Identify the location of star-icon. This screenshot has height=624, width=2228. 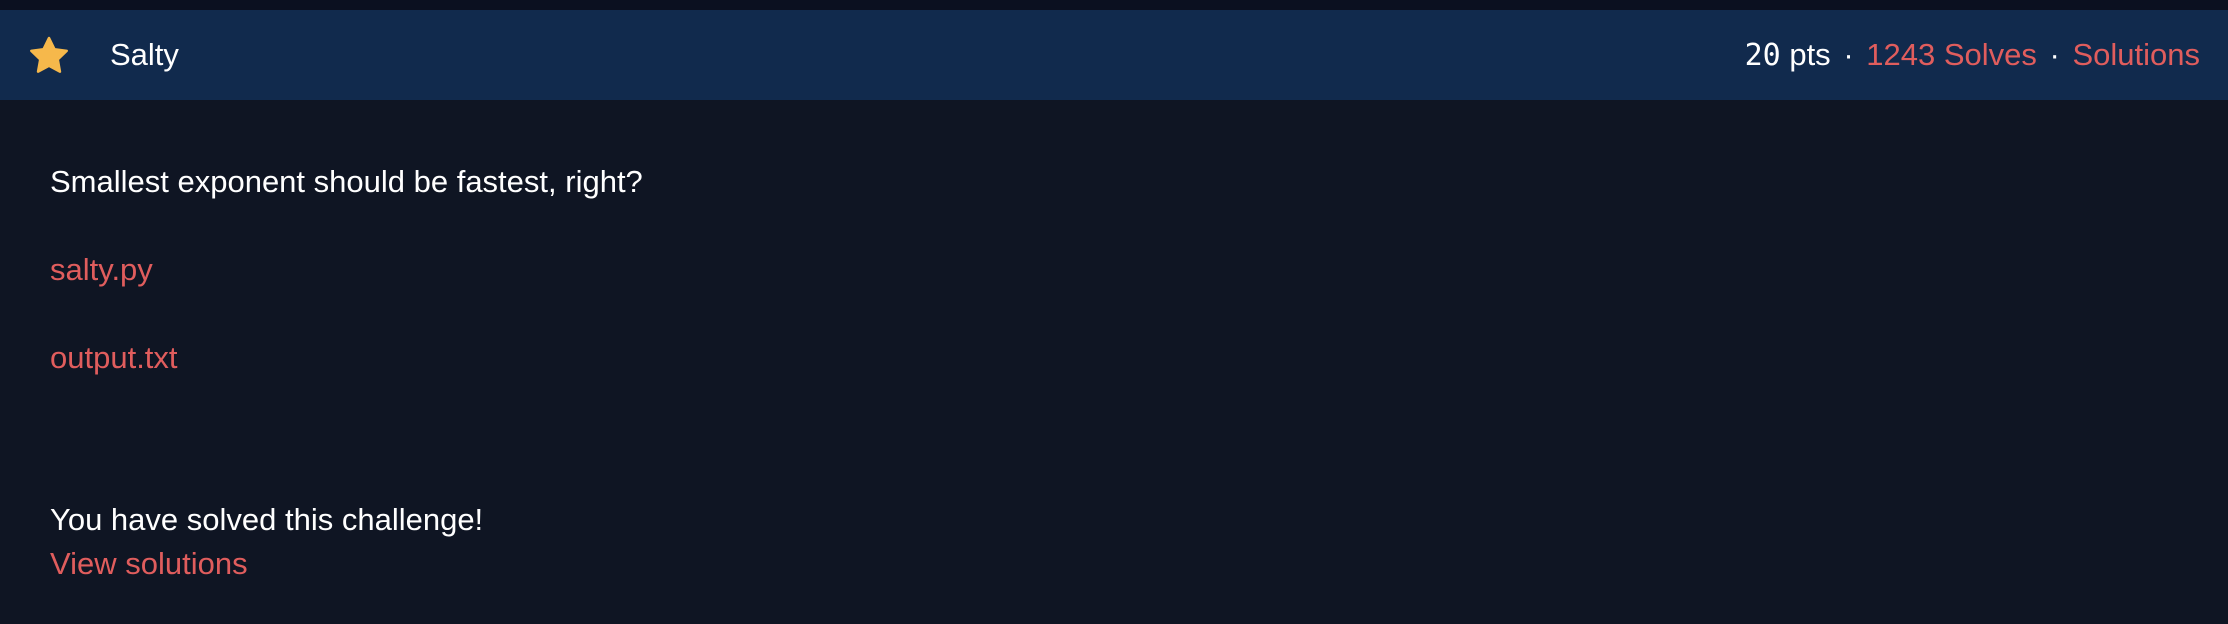
(49, 56).